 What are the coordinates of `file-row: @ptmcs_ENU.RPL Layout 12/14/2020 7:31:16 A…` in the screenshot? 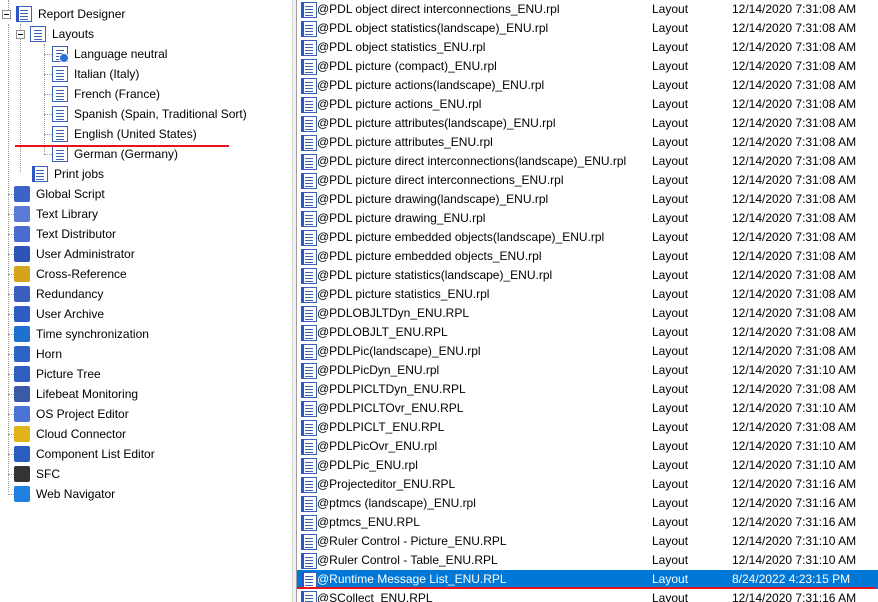 It's located at (587, 522).